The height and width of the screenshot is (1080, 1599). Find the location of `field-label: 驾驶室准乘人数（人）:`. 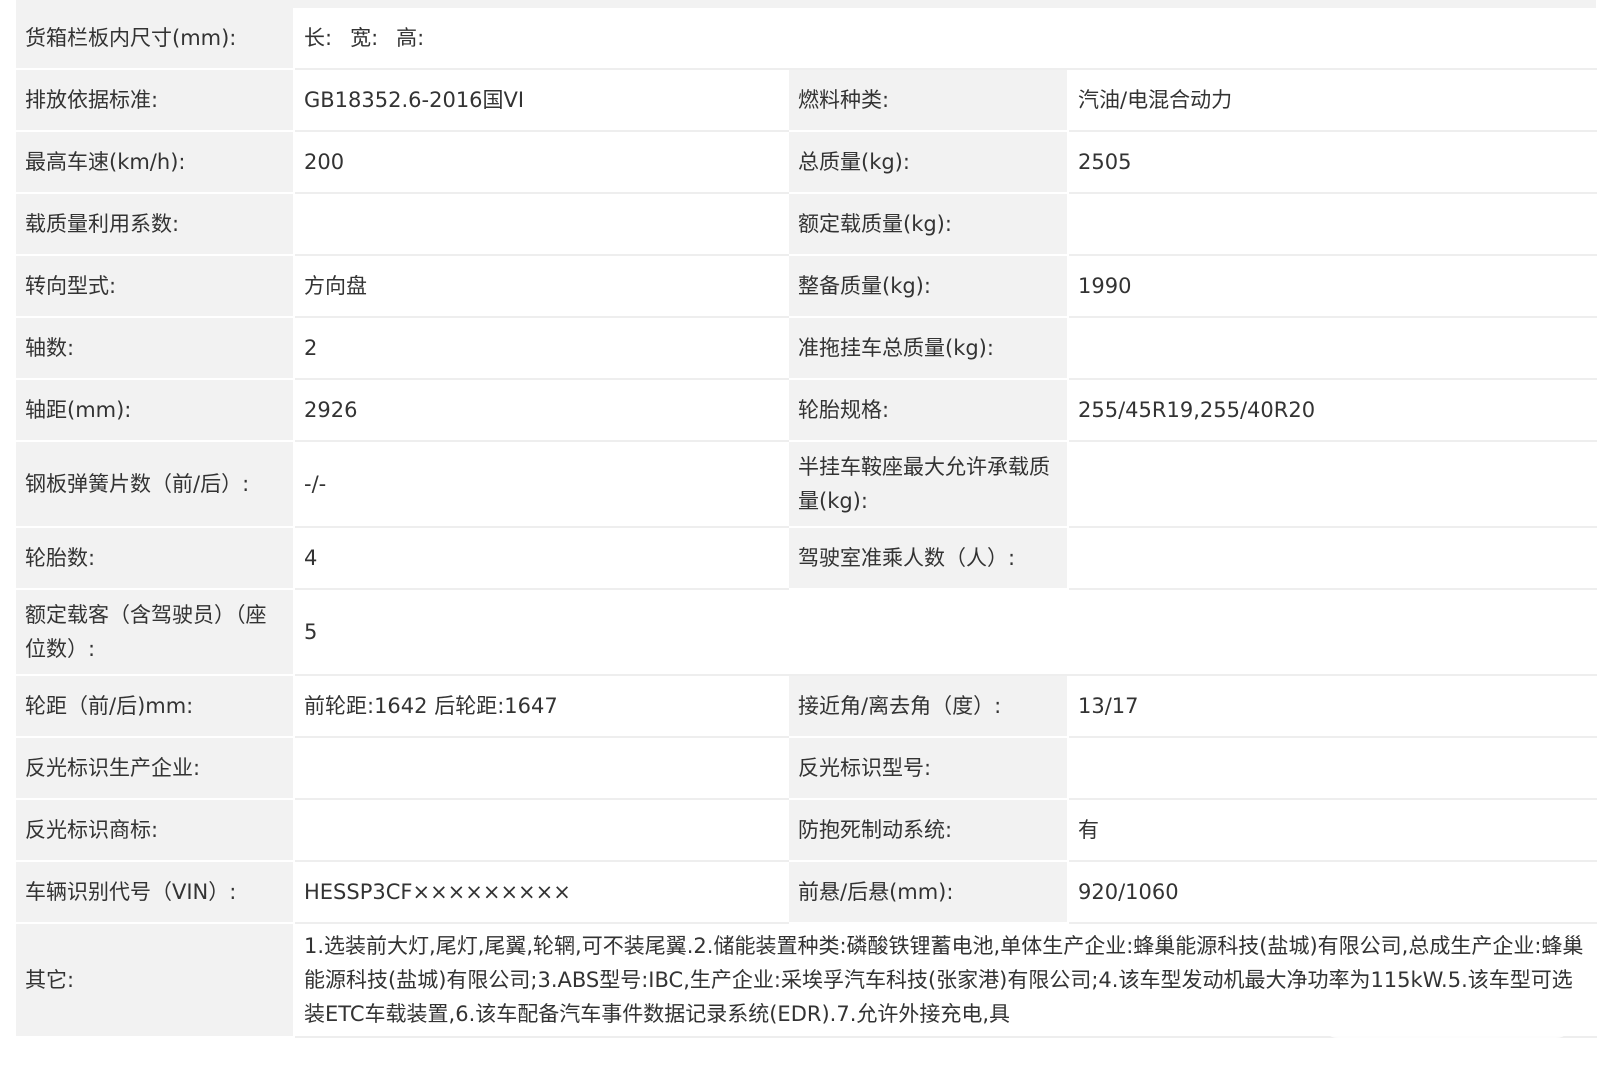

field-label: 驾驶室准乘人数（人）: is located at coordinates (928, 558).